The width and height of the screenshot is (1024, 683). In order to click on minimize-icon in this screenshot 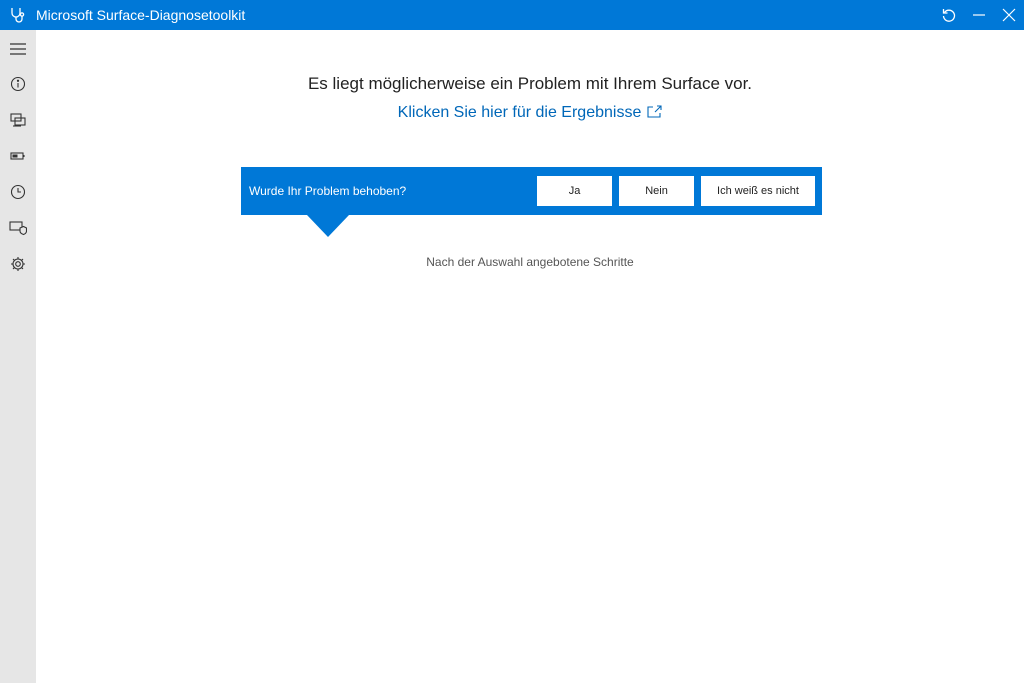, I will do `click(979, 15)`.